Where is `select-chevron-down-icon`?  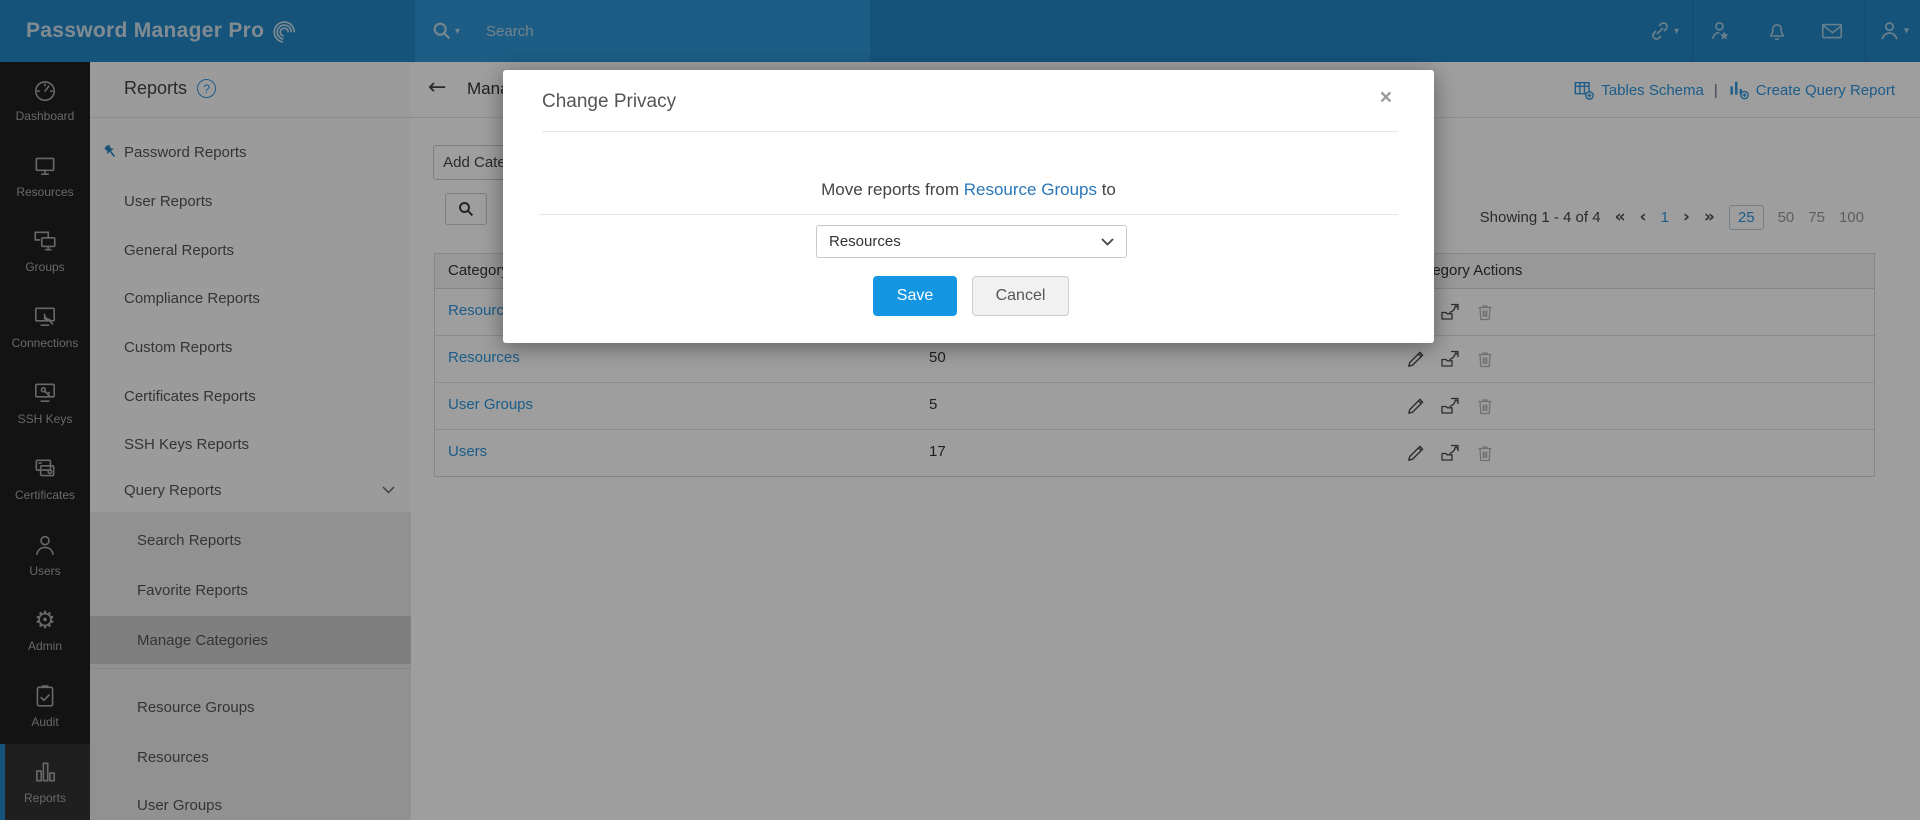
select-chevron-down-icon is located at coordinates (1107, 241).